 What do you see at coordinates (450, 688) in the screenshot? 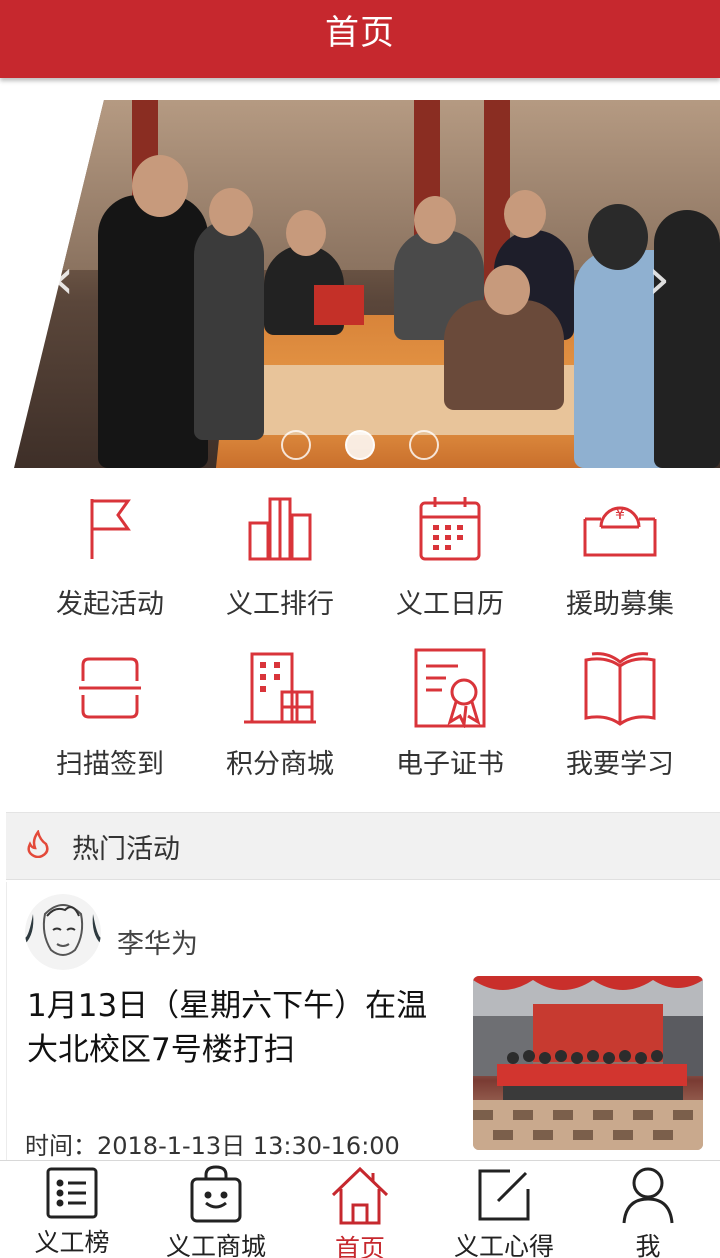
I see `certificate-icon` at bounding box center [450, 688].